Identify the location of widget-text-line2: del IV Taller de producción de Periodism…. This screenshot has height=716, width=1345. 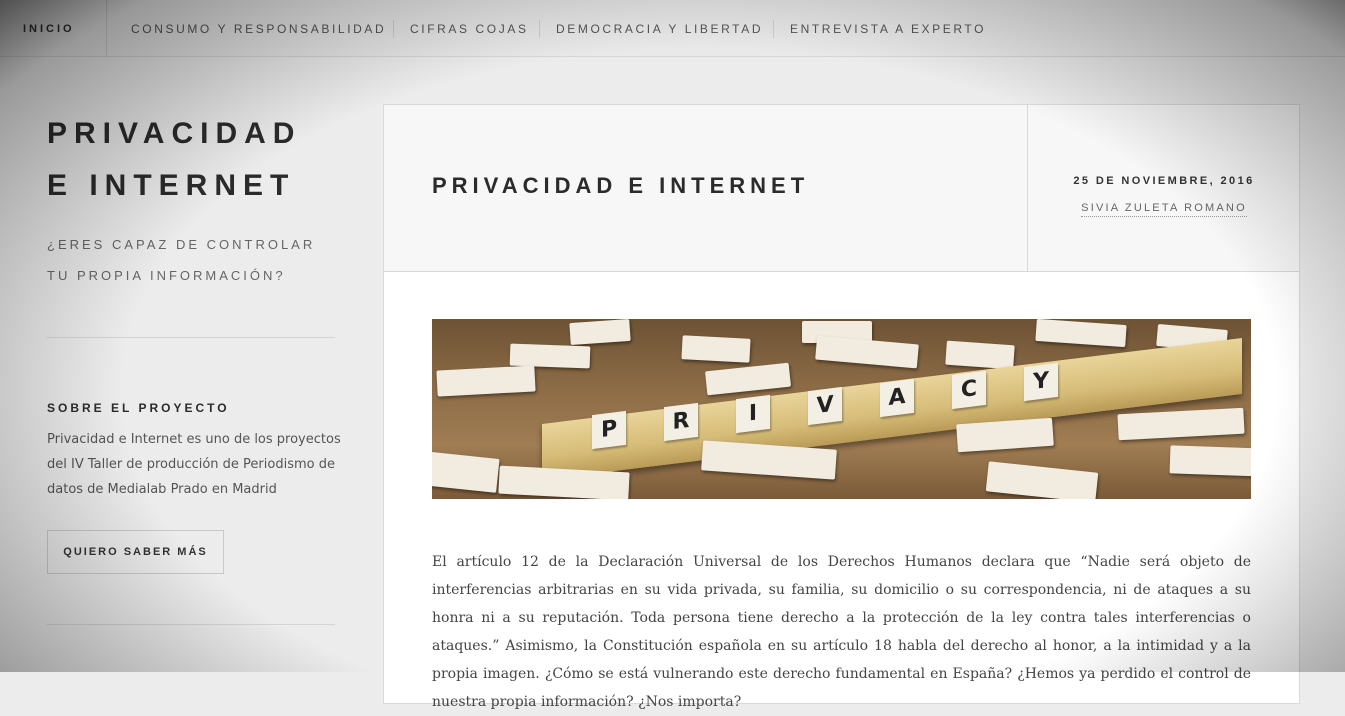
(191, 464).